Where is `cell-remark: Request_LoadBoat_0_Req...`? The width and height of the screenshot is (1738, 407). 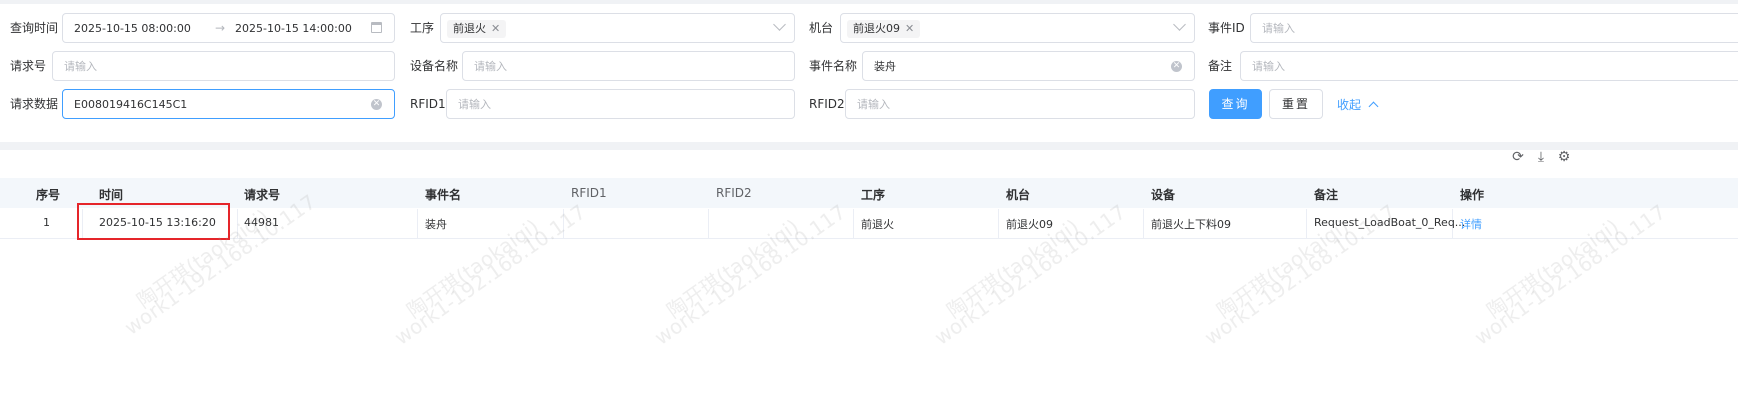 cell-remark: Request_LoadBoat_0_Req... is located at coordinates (1390, 222).